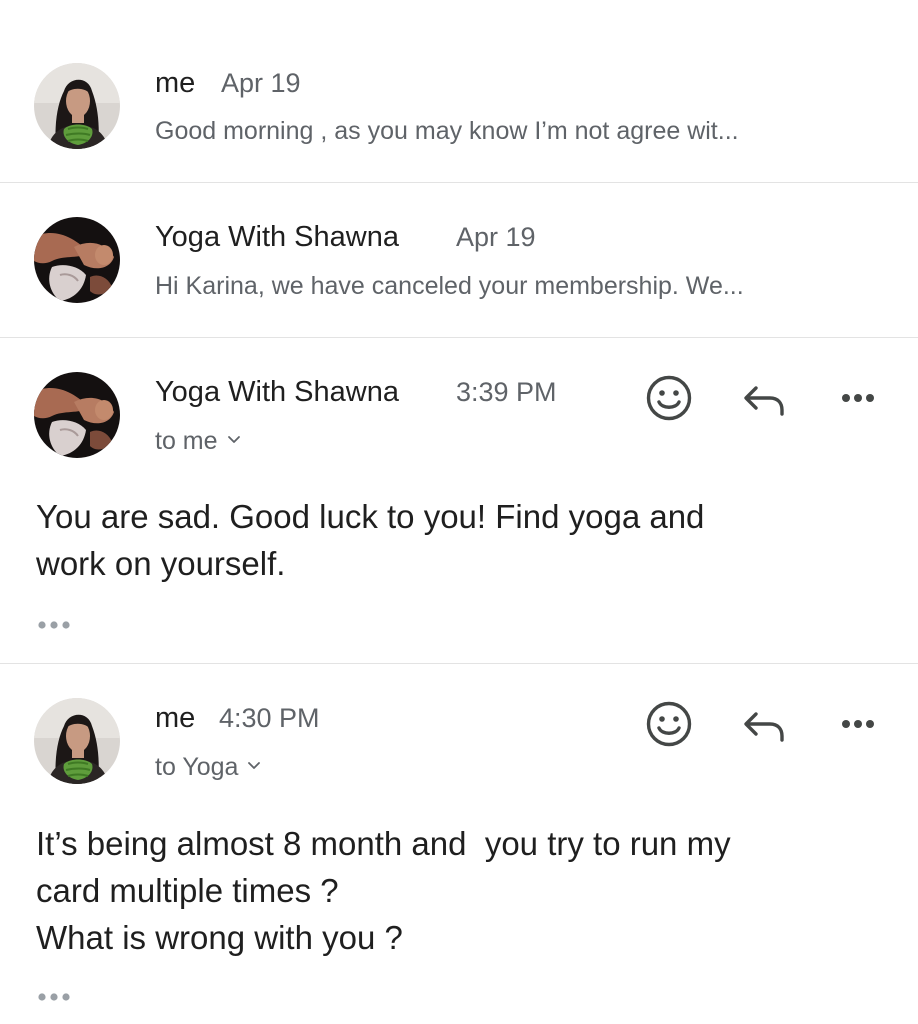  Describe the element at coordinates (161, 563) in the screenshot. I see `body-line: work on yourself.` at that location.